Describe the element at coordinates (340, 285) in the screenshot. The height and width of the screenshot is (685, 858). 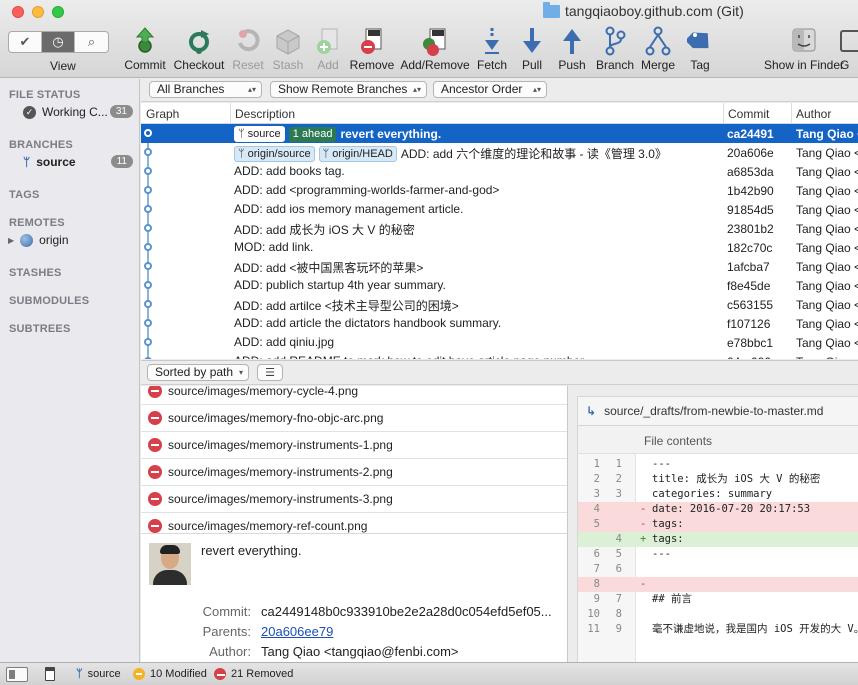
I see `commit-message: ADD: publich startup 4th year summary.` at that location.